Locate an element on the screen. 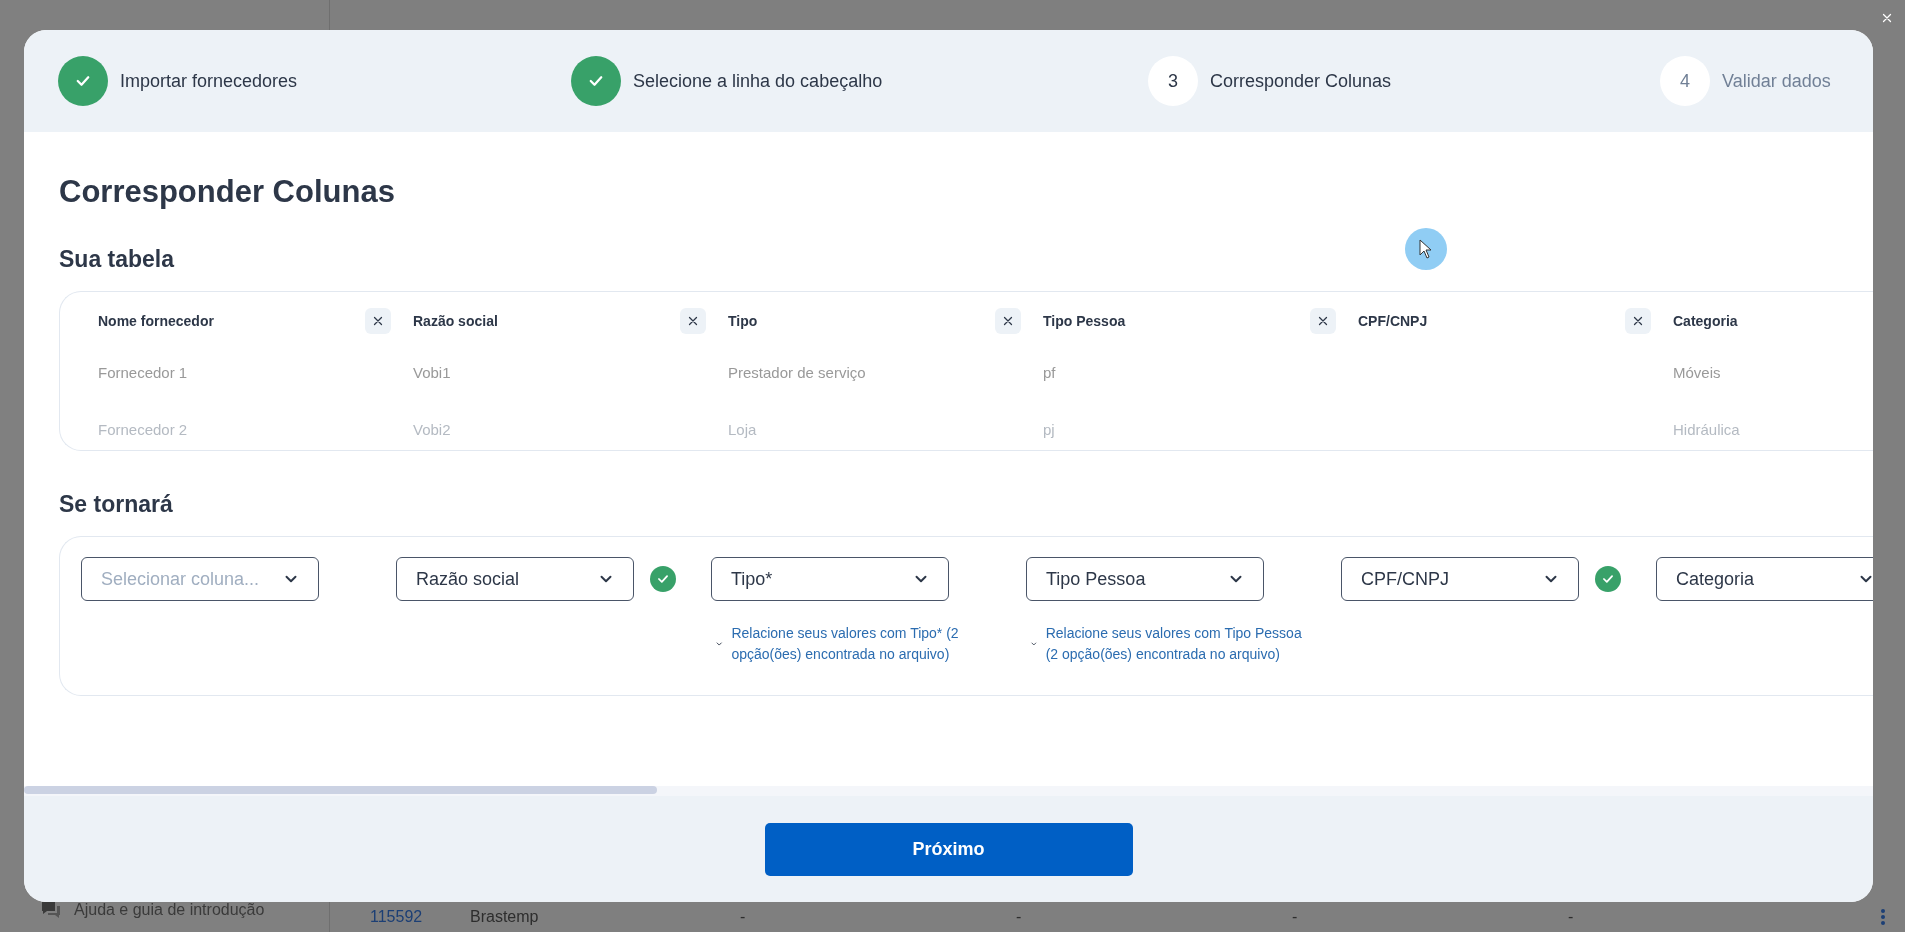  table-cell-text: Vobi1 is located at coordinates (432, 373).